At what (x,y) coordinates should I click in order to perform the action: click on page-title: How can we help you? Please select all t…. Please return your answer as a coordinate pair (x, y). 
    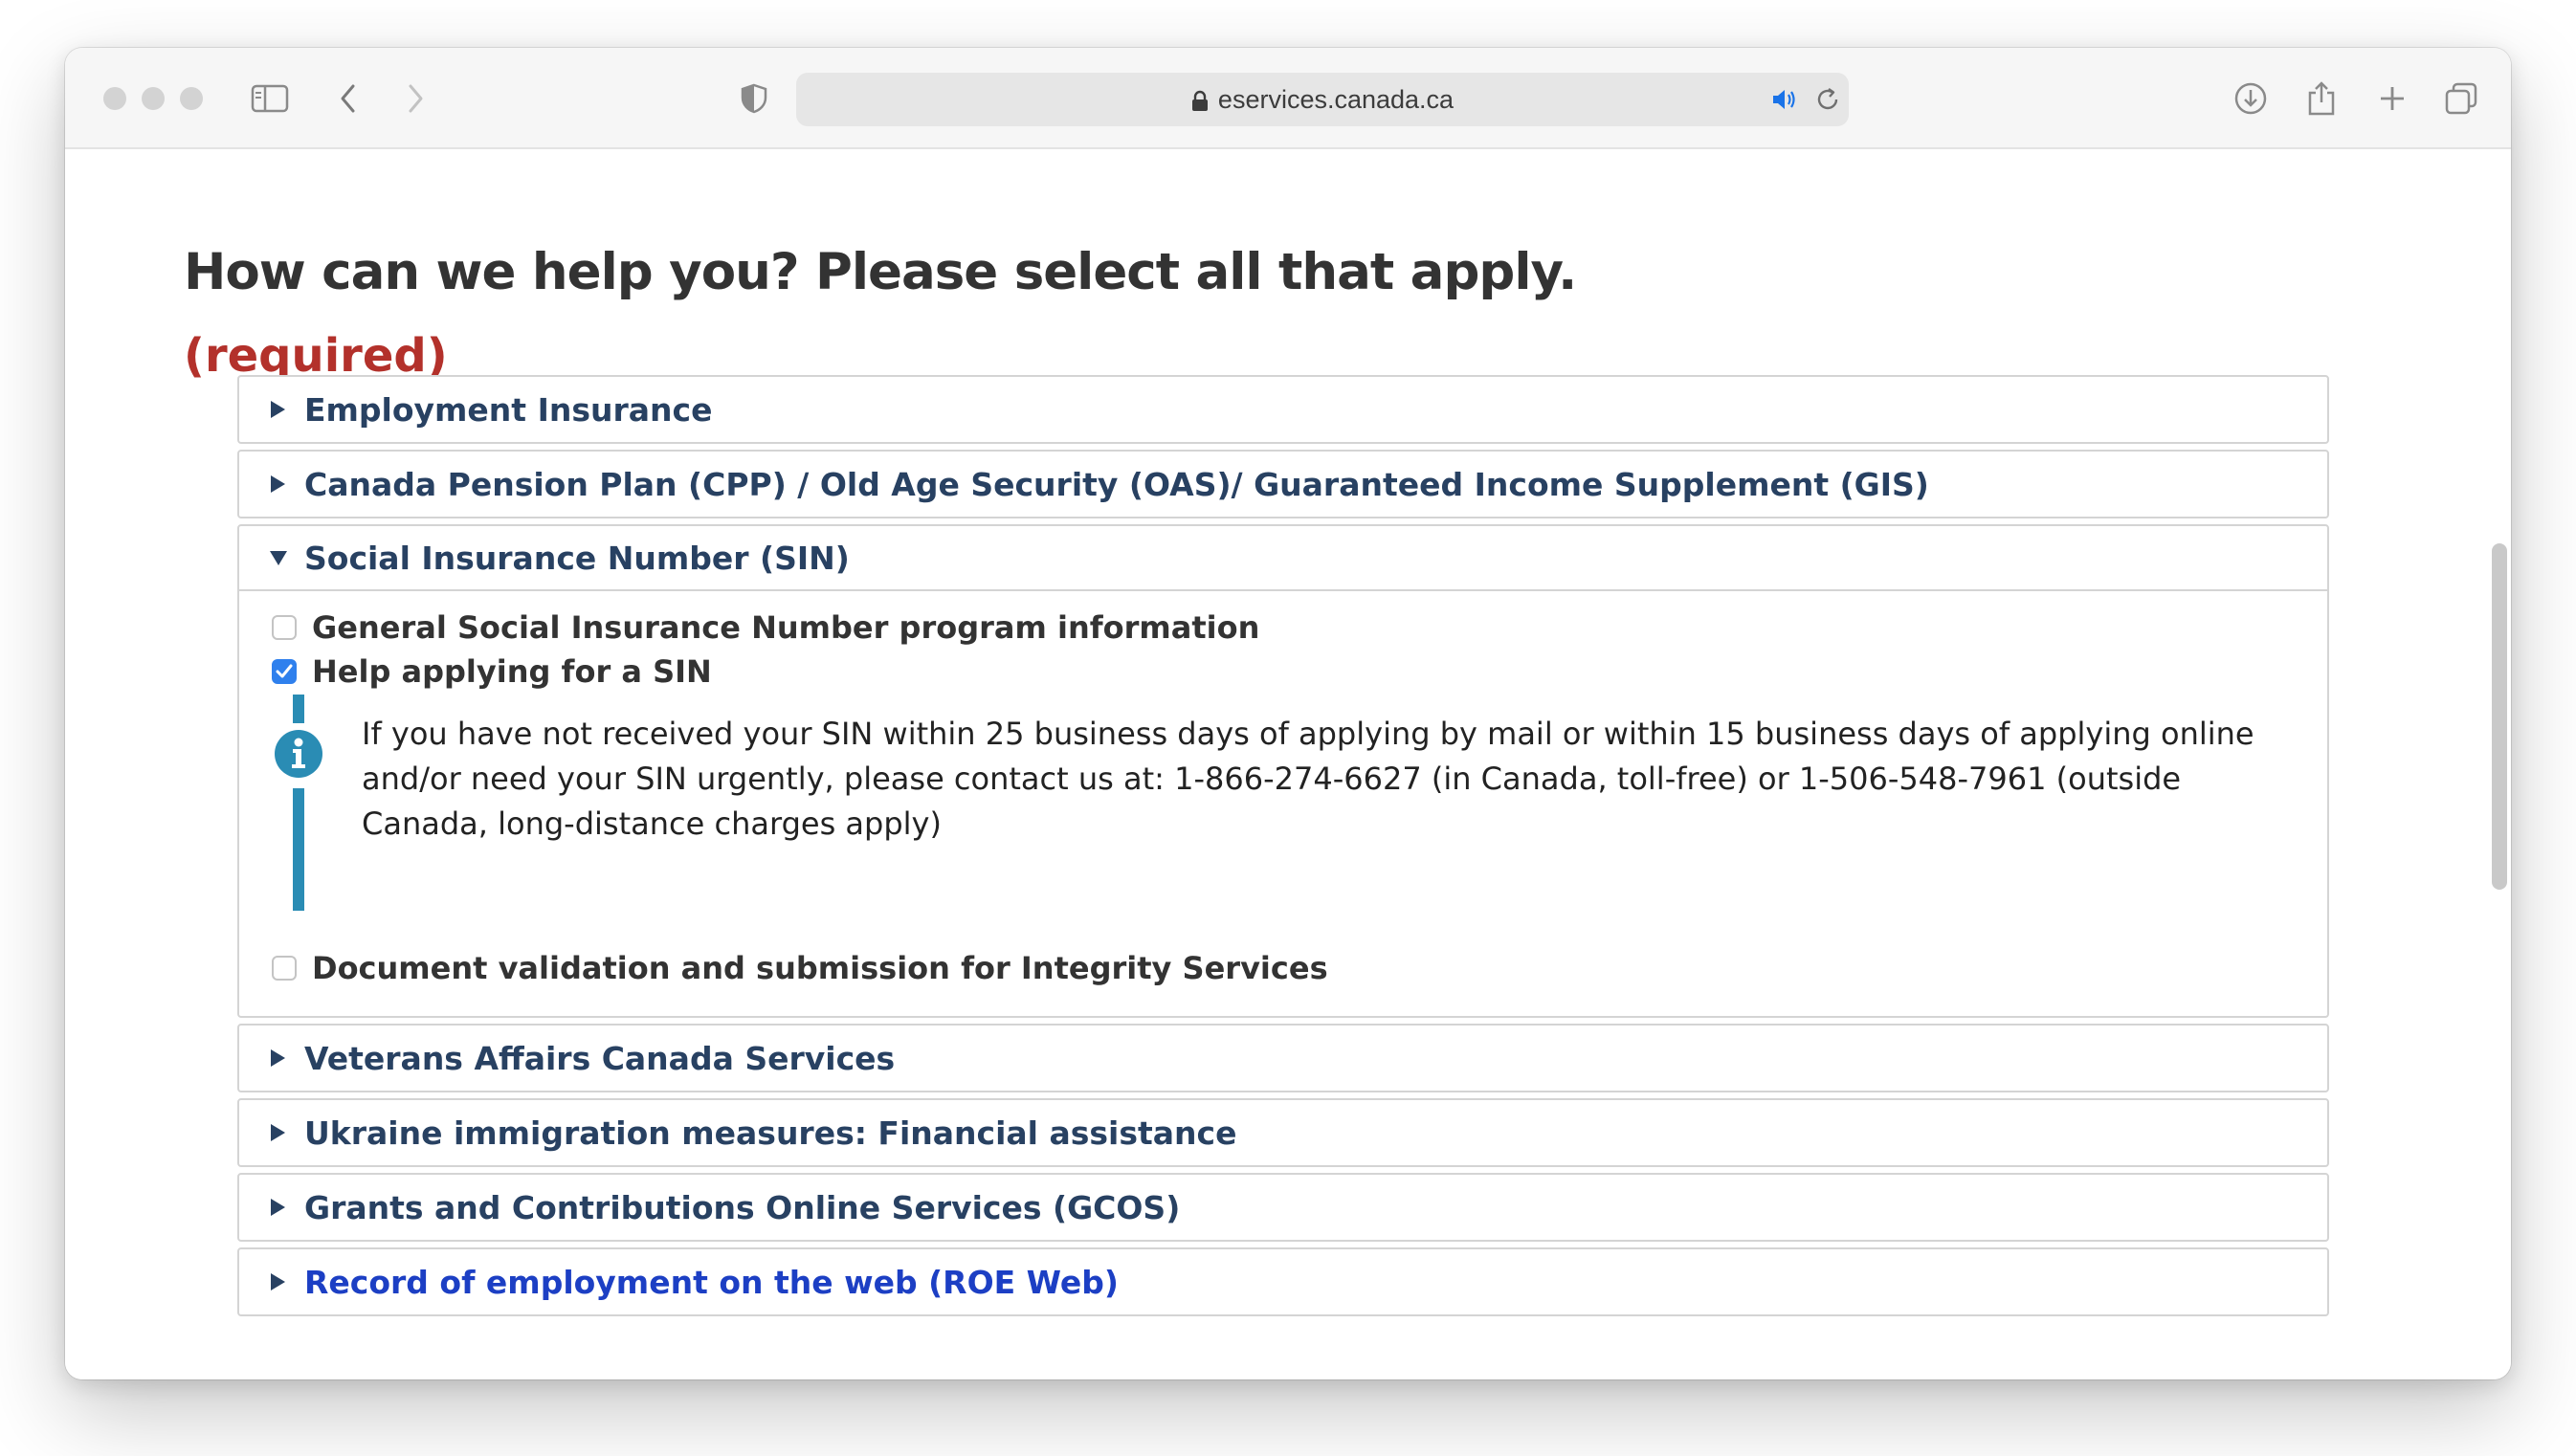
    Looking at the image, I should click on (880, 272).